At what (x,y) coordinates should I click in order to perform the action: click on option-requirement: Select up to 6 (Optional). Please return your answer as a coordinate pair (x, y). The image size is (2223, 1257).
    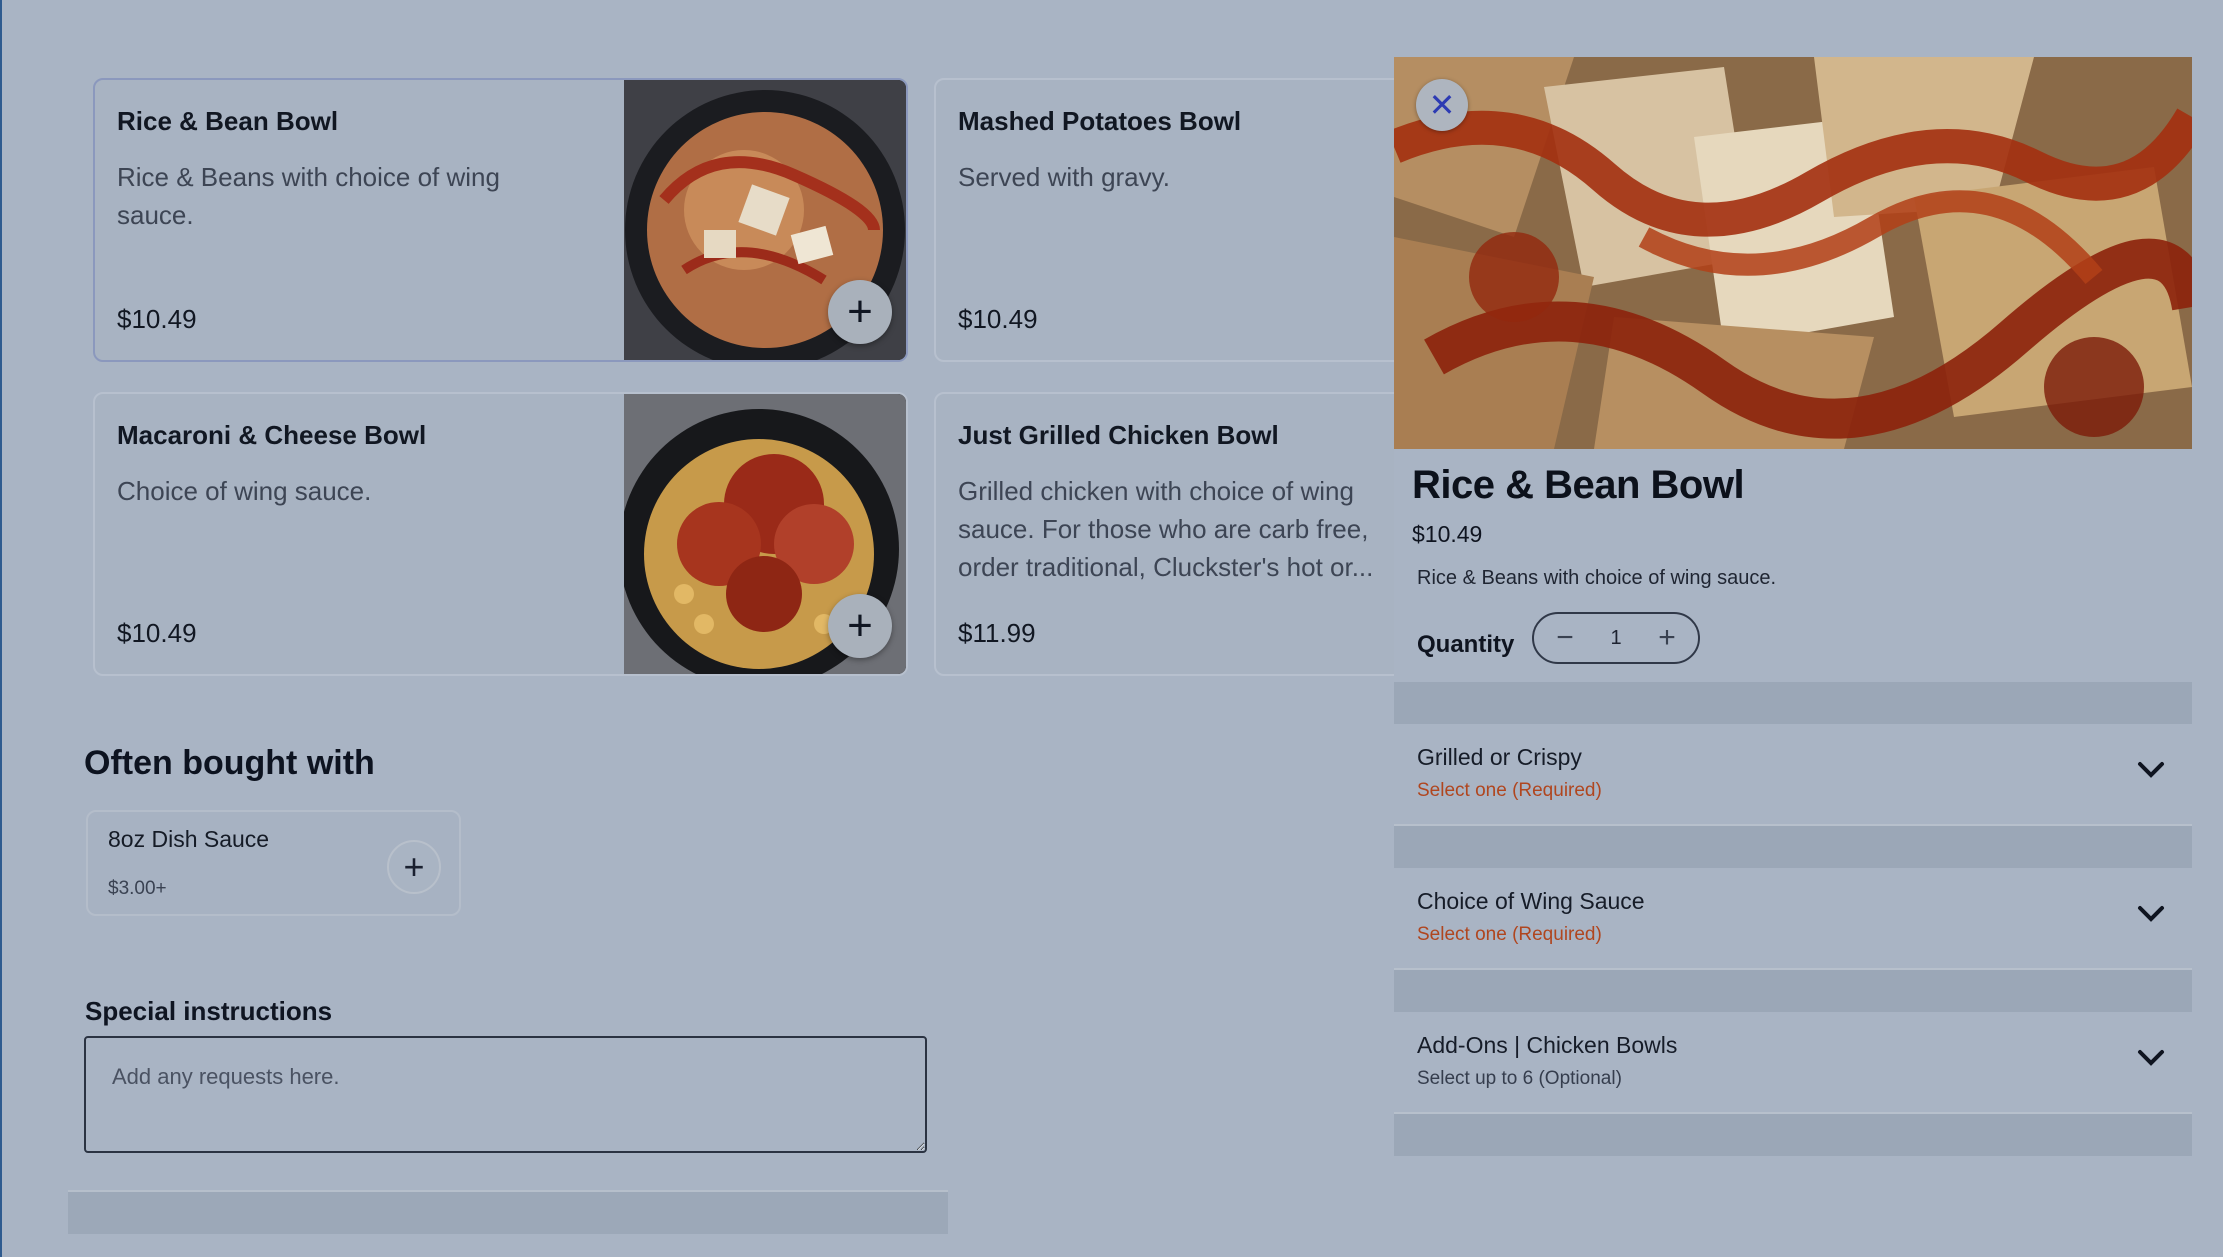
    Looking at the image, I should click on (1519, 1078).